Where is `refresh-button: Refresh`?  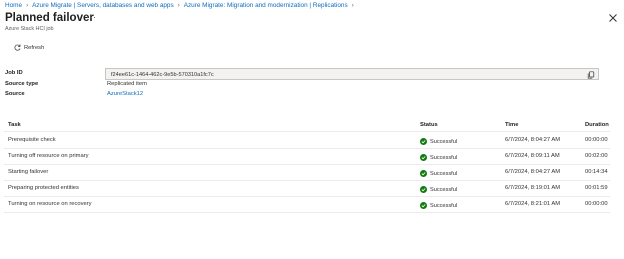 refresh-button: Refresh is located at coordinates (29, 47).